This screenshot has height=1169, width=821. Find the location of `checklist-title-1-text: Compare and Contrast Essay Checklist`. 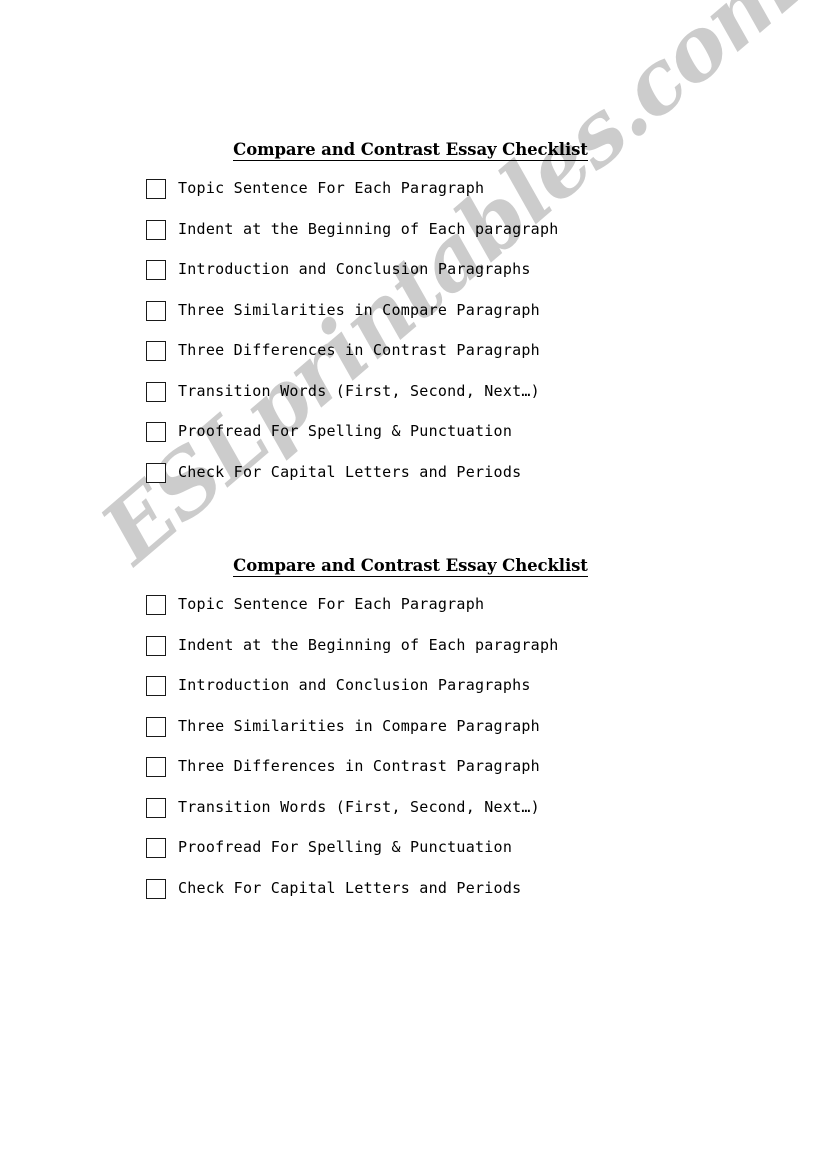

checklist-title-1-text: Compare and Contrast Essay Checklist is located at coordinates (410, 150).